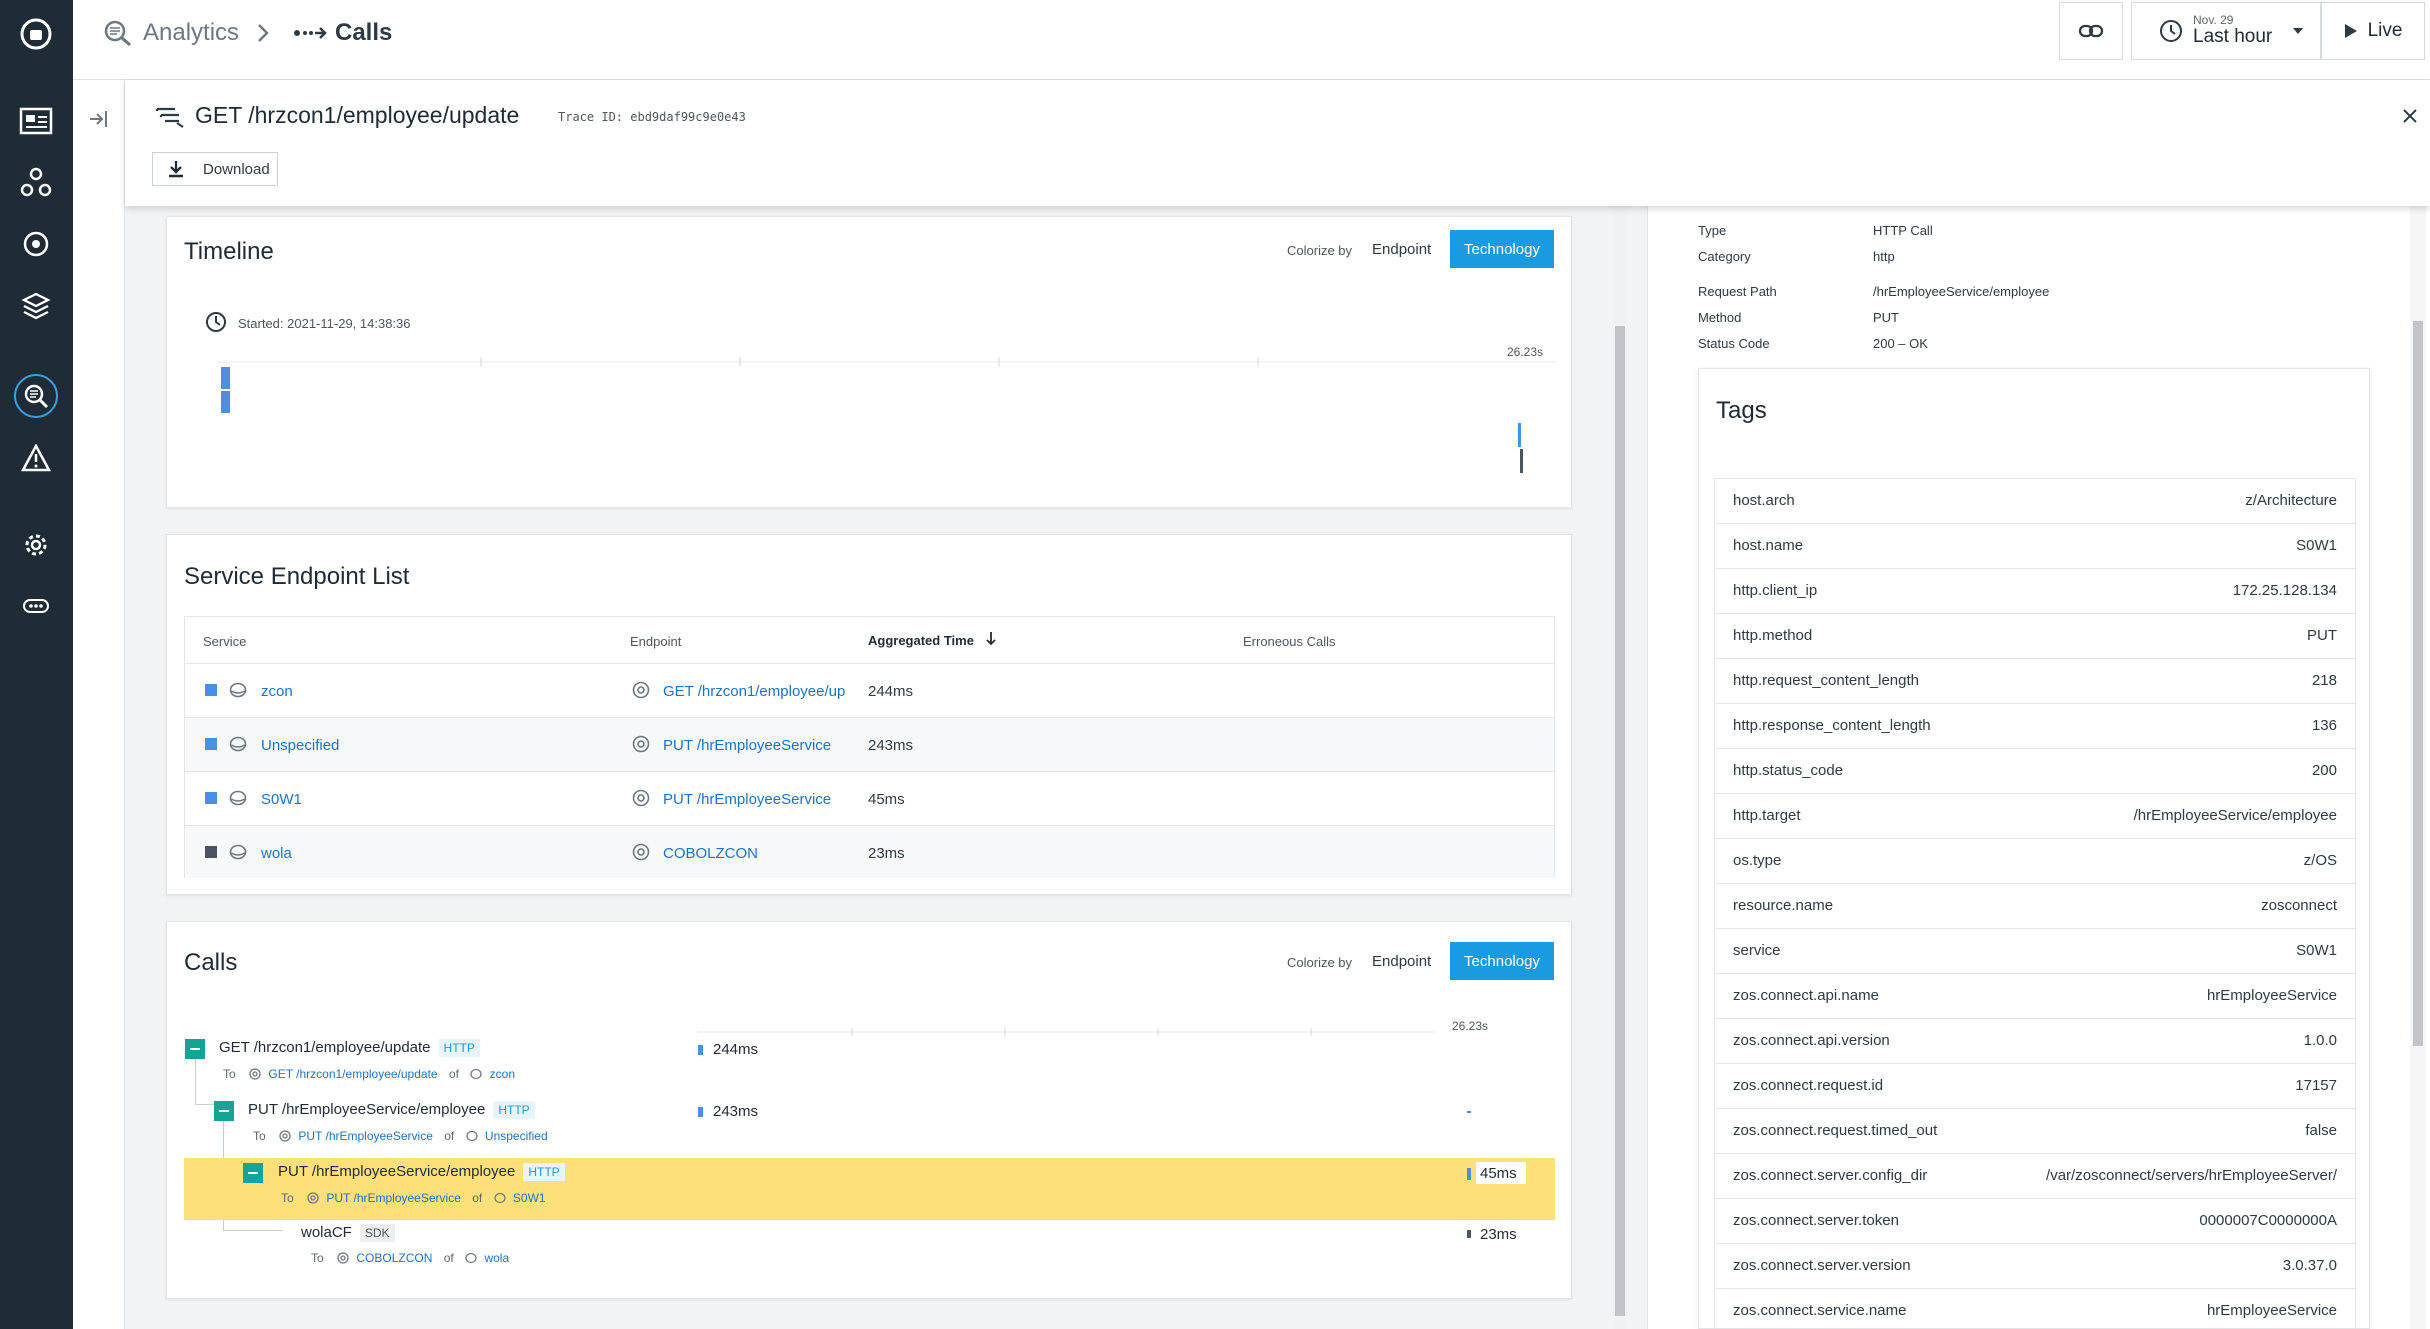 The image size is (2430, 1329). What do you see at coordinates (1521, 461) in the screenshot?
I see `timeline-span-wola` at bounding box center [1521, 461].